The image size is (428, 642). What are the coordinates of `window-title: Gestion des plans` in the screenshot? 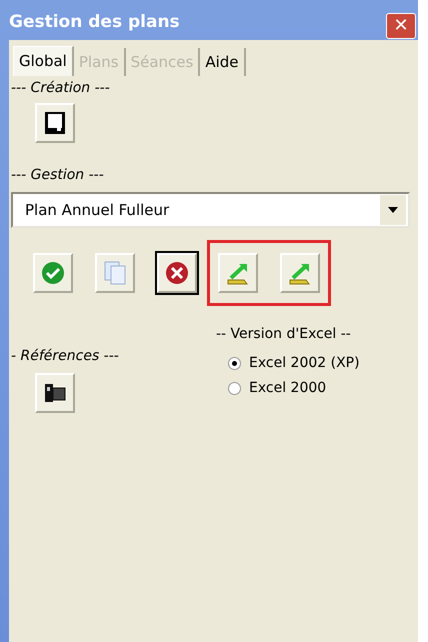 It's located at (94, 22).